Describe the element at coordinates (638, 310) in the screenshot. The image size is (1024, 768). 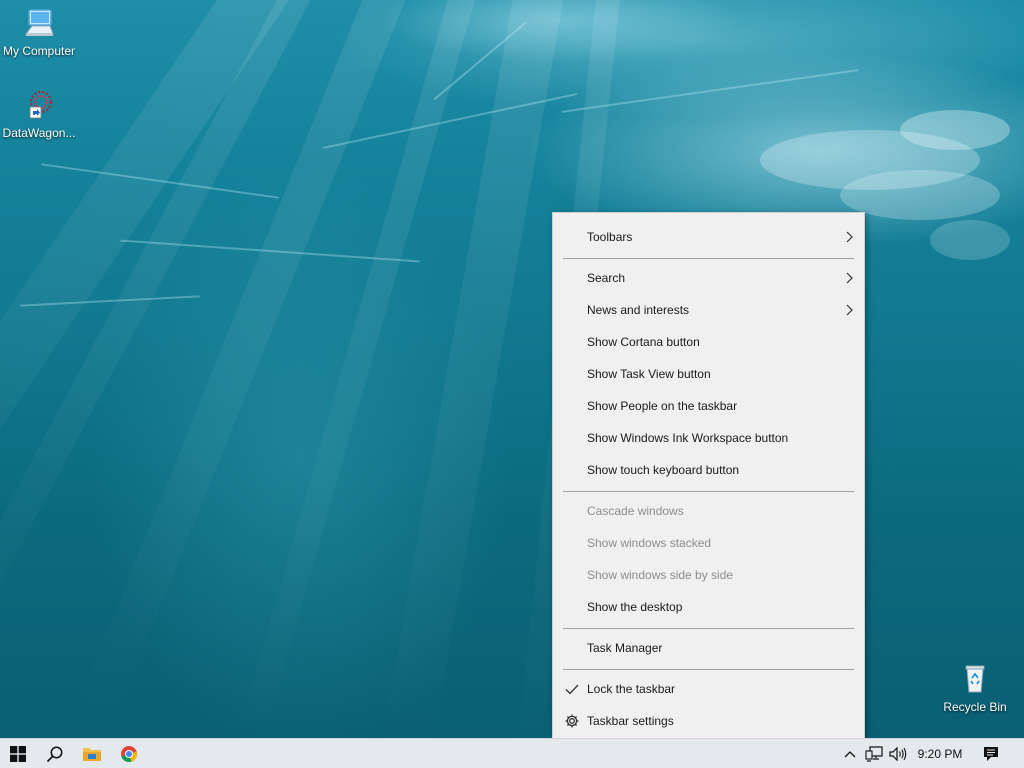
I see `menu-item-label: News and interests` at that location.